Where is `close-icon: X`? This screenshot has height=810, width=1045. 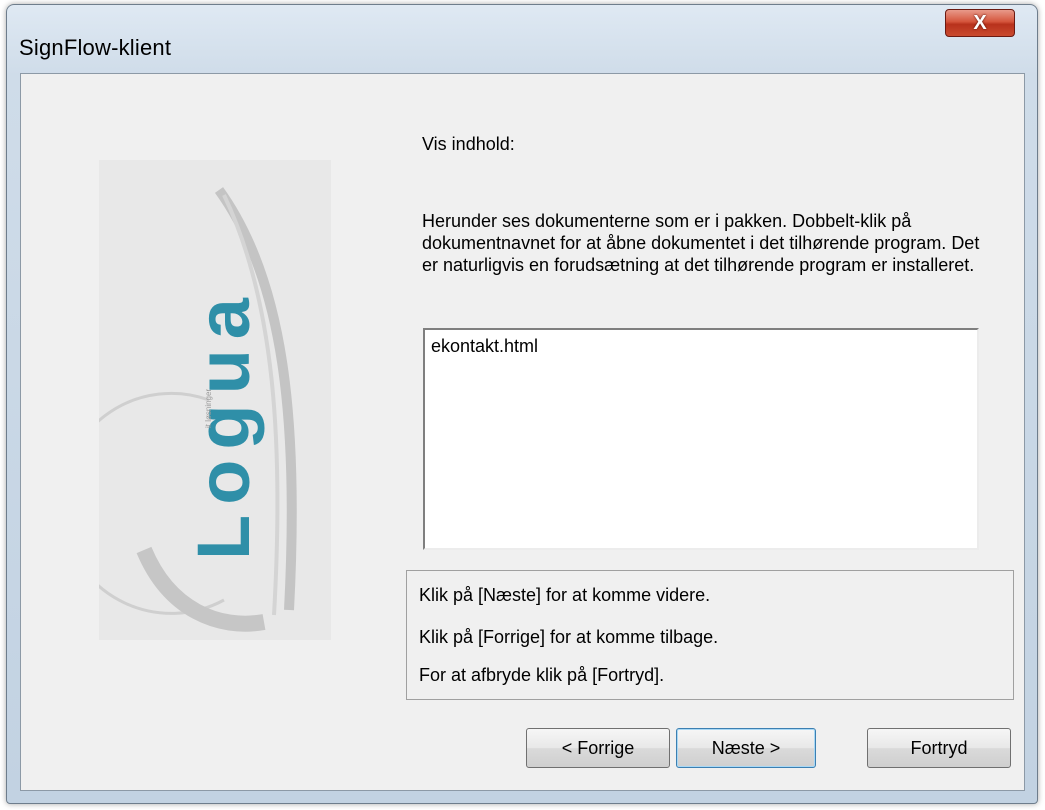
close-icon: X is located at coordinates (980, 23).